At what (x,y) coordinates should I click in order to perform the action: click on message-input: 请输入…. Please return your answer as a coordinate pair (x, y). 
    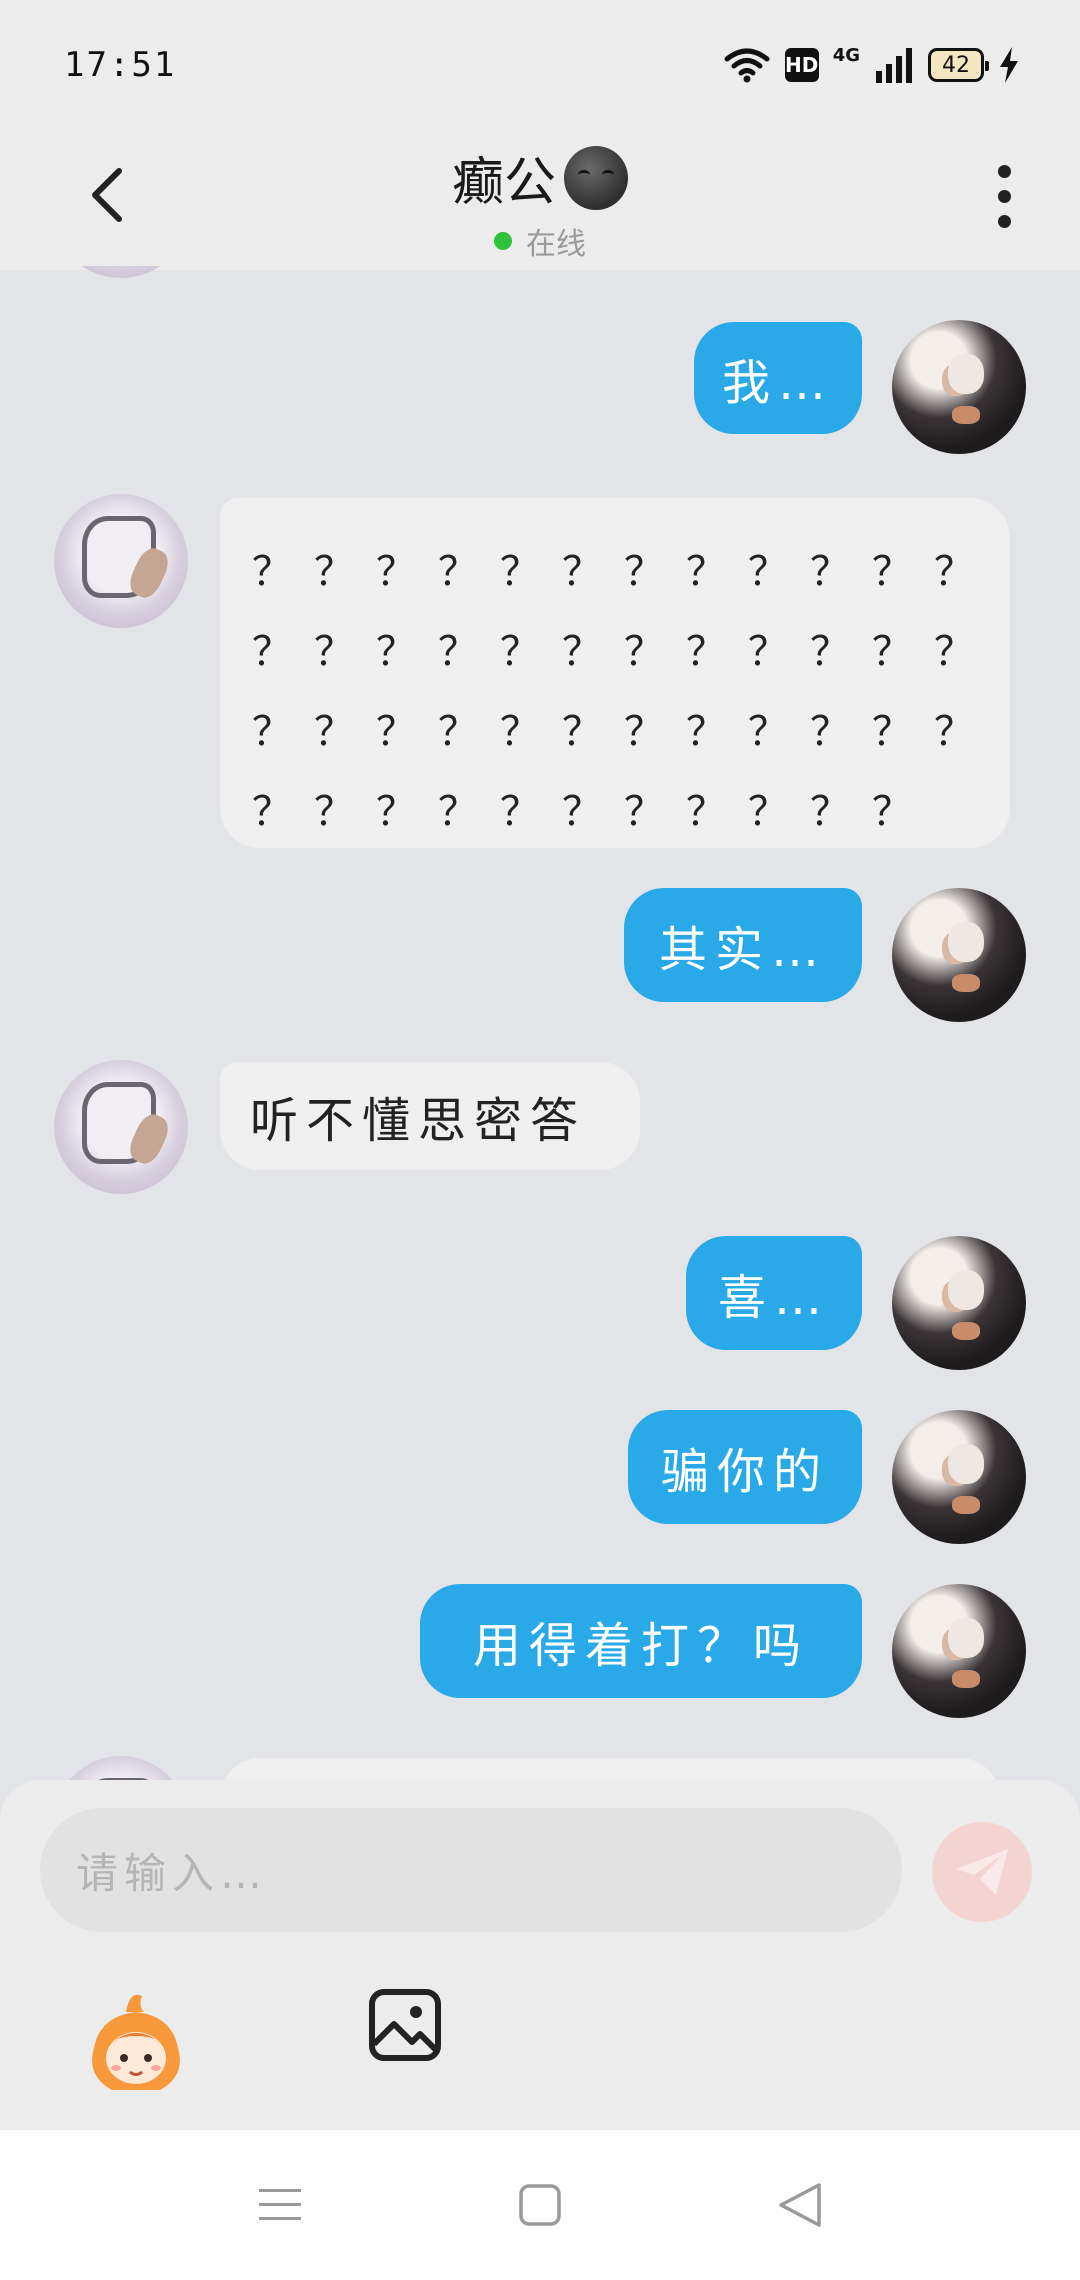
    Looking at the image, I should click on (471, 1870).